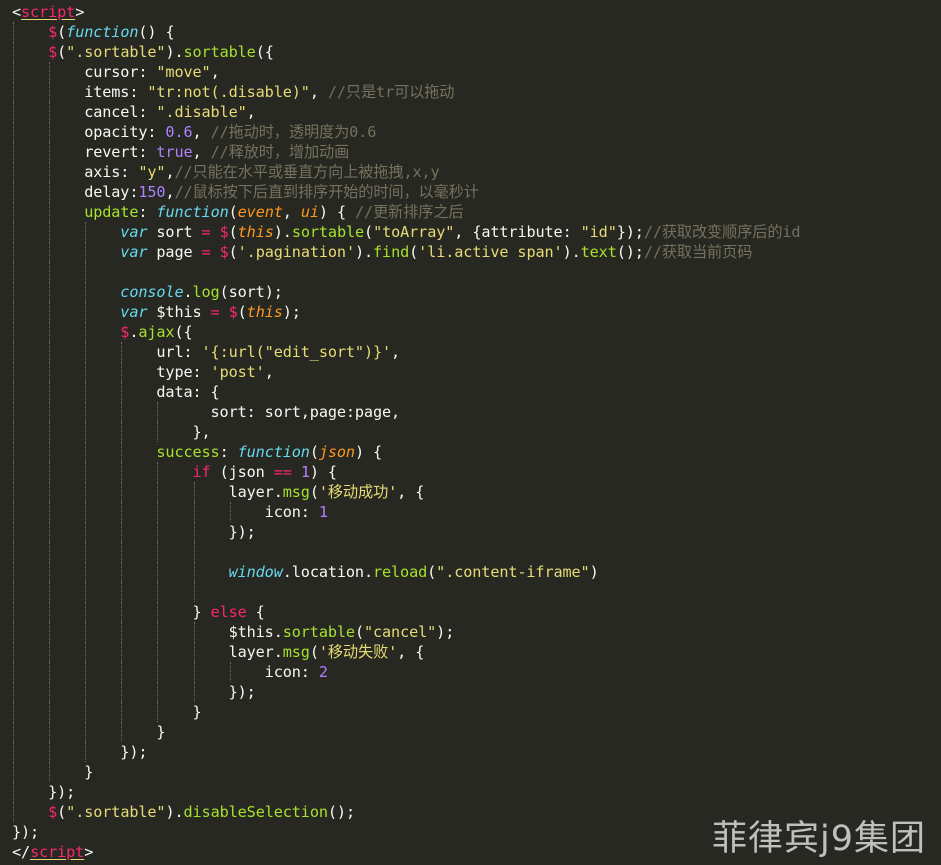  I want to click on code-token: "cancel", so click(400, 632).